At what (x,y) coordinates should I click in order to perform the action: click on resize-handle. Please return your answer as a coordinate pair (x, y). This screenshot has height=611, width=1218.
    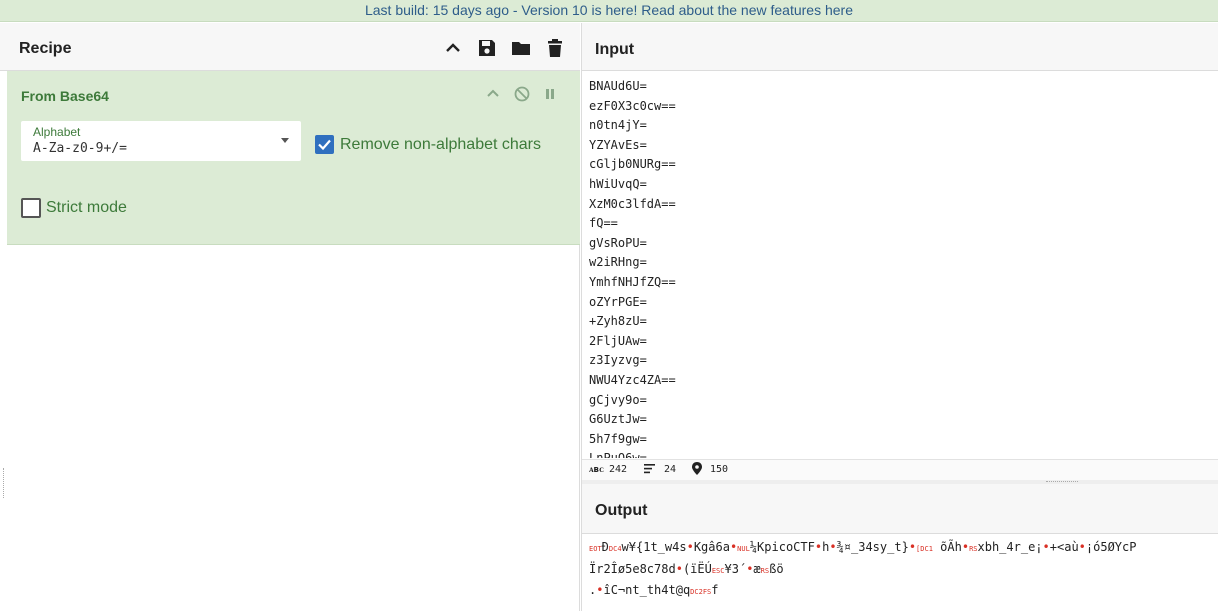
    Looking at the image, I should click on (4, 483).